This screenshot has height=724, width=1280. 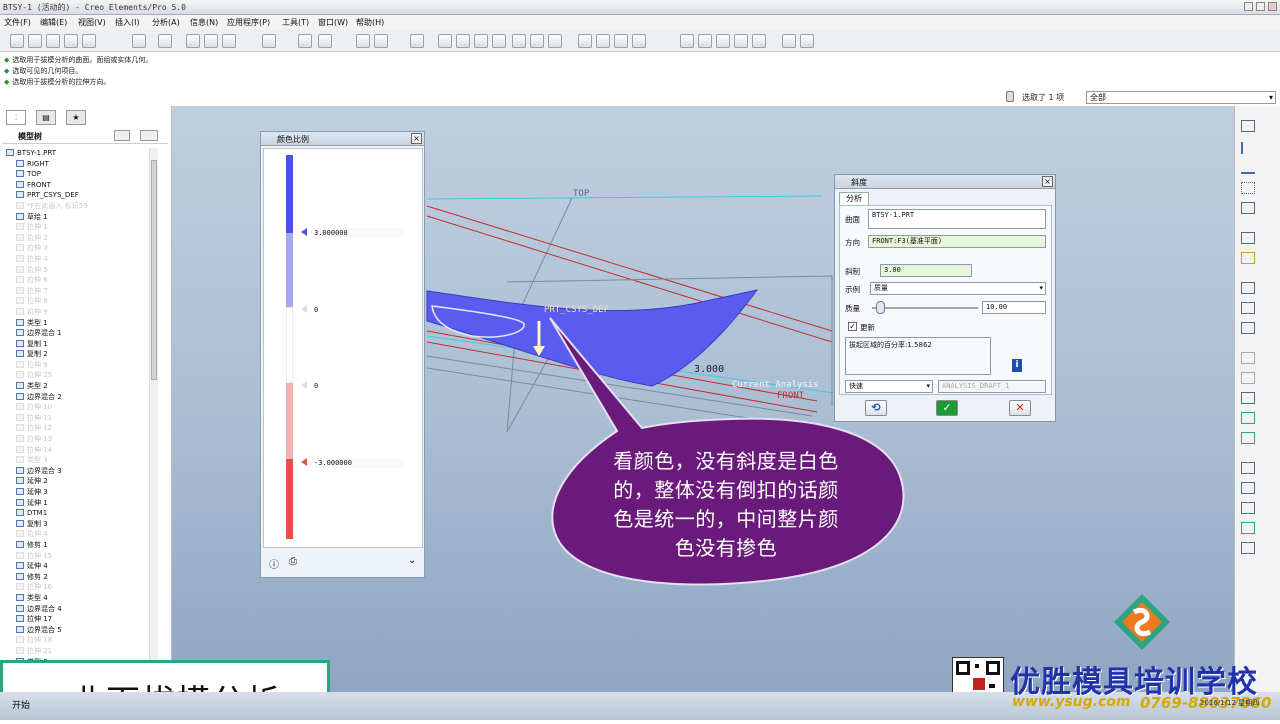 What do you see at coordinates (957, 241) in the screenshot?
I see `direction-field: FRONT:F3(基准平面)` at bounding box center [957, 241].